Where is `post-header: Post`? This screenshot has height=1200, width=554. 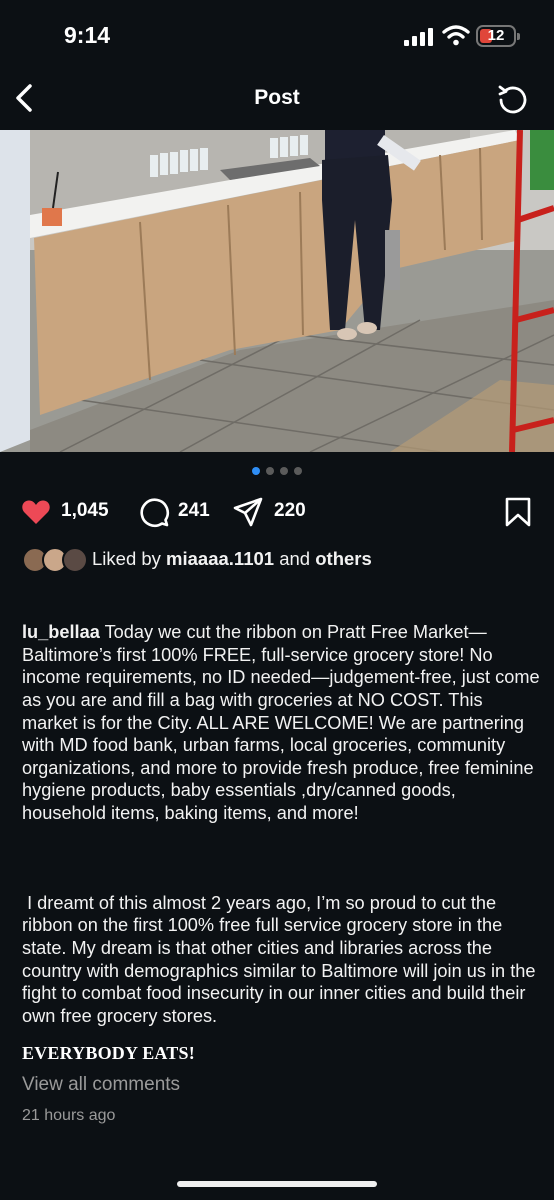 post-header: Post is located at coordinates (277, 99).